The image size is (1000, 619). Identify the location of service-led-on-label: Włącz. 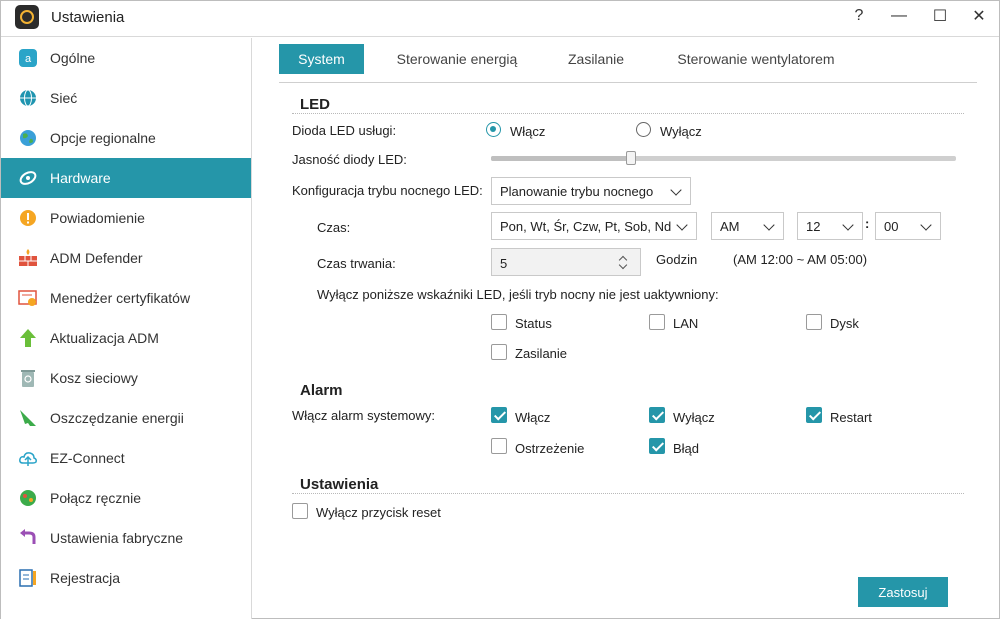
(528, 131).